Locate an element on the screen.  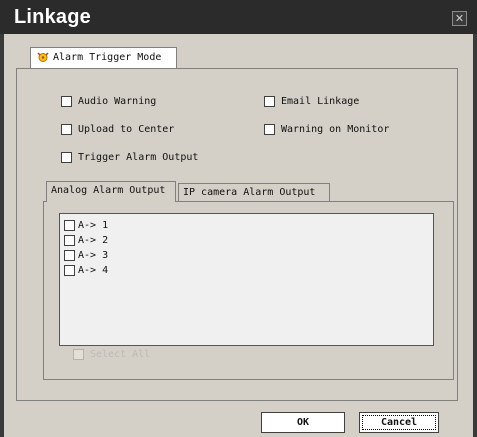
warning-on-monitor-checkbox: Warning on Monitor is located at coordinates (326, 130).